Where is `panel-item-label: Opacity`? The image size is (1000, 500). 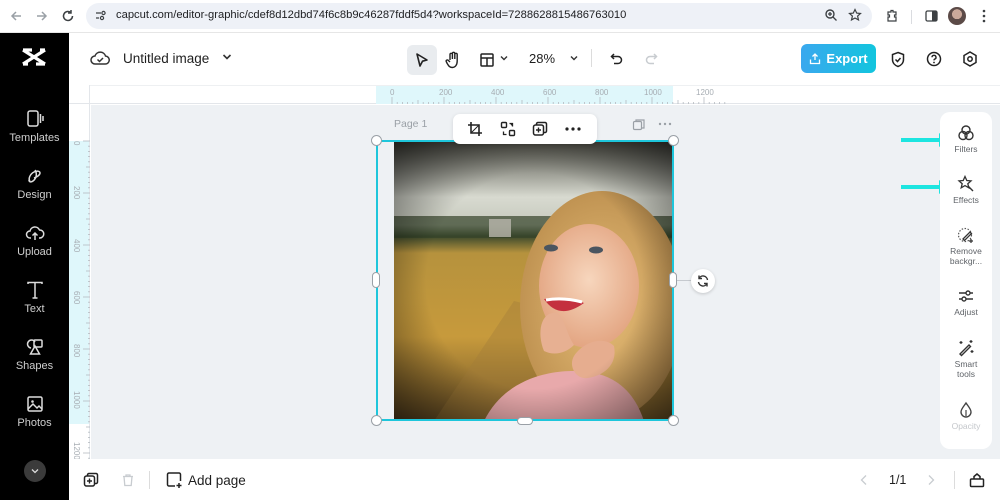 panel-item-label: Opacity is located at coordinates (966, 426).